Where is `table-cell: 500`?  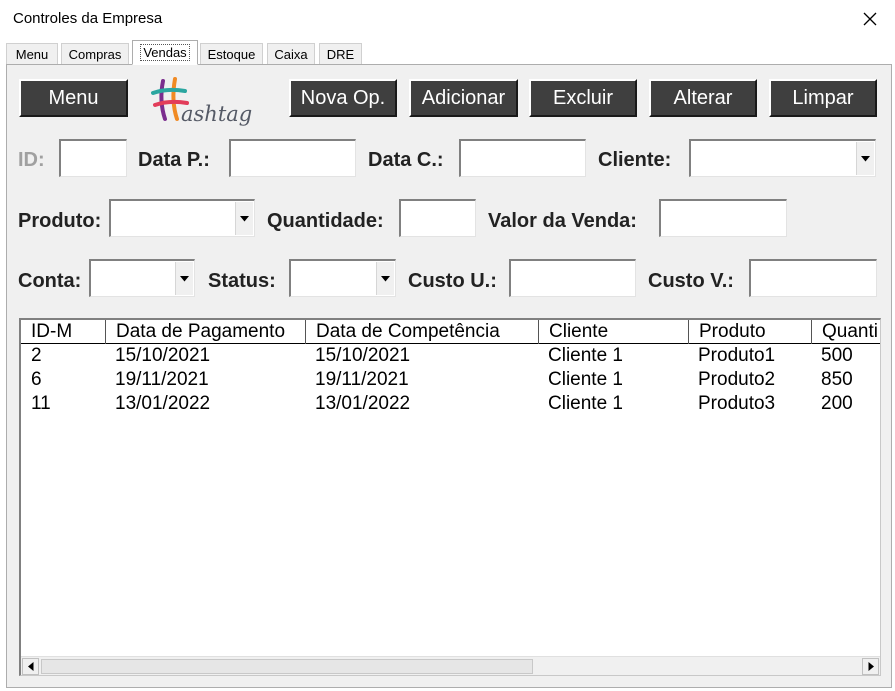 table-cell: 500 is located at coordinates (837, 355).